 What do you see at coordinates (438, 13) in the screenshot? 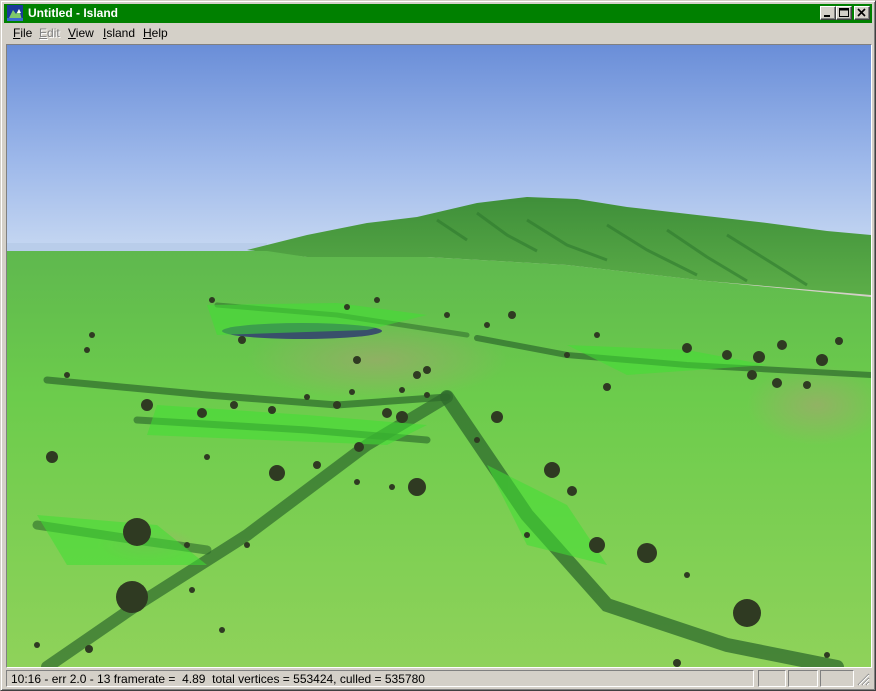
I see `title-bar: Untitled - Island` at bounding box center [438, 13].